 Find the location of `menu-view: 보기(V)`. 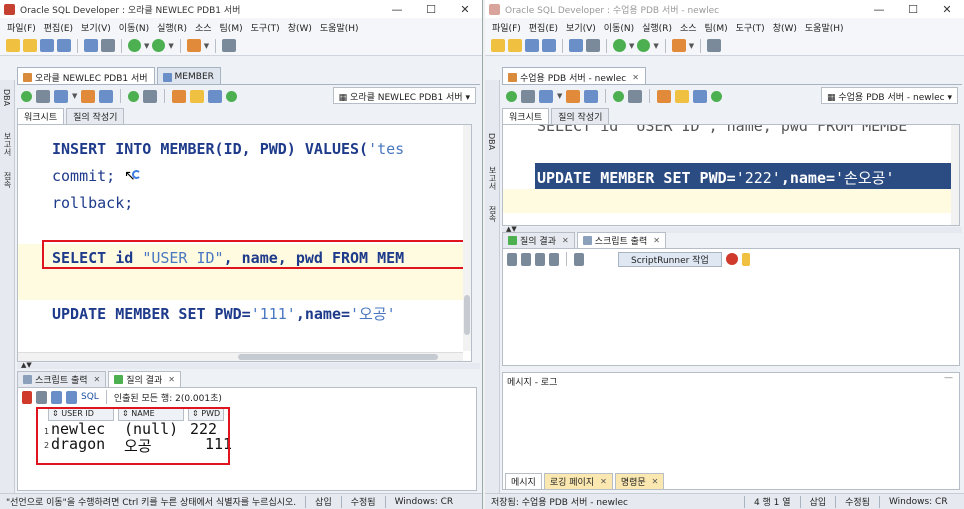

menu-view: 보기(V) is located at coordinates (96, 27).